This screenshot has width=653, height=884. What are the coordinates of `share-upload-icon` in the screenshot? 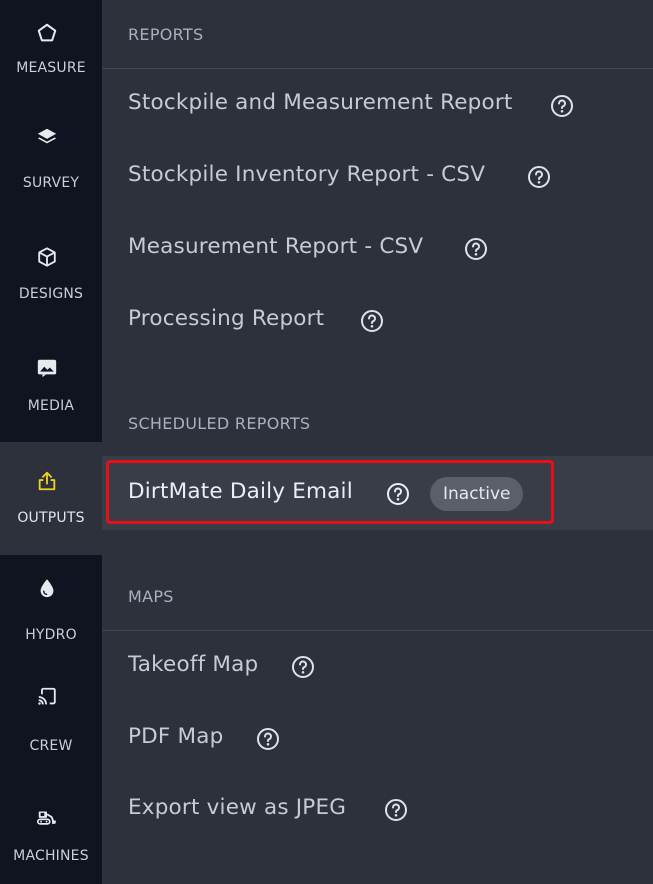 It's located at (47, 481).